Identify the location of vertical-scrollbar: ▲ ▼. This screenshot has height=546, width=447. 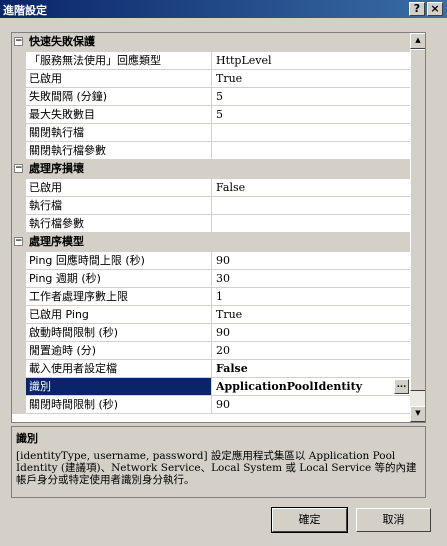
(417, 227).